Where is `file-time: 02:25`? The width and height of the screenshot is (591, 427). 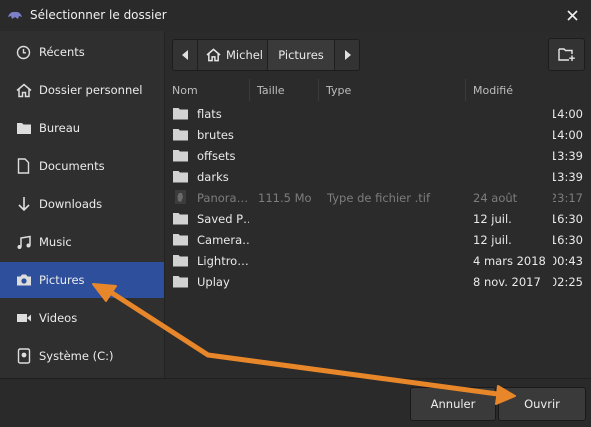 file-time: 02:25 is located at coordinates (568, 281).